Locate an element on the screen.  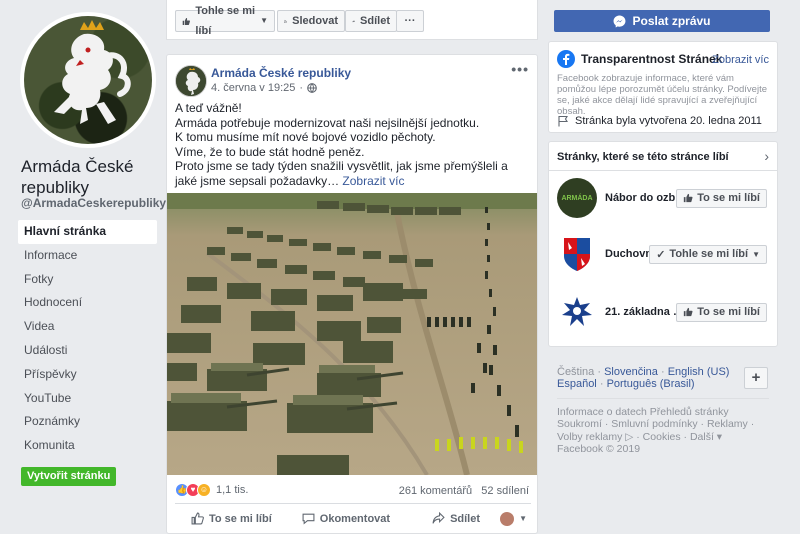
transparency-see-more-link: Zobrazit víc is located at coordinates (740, 60).